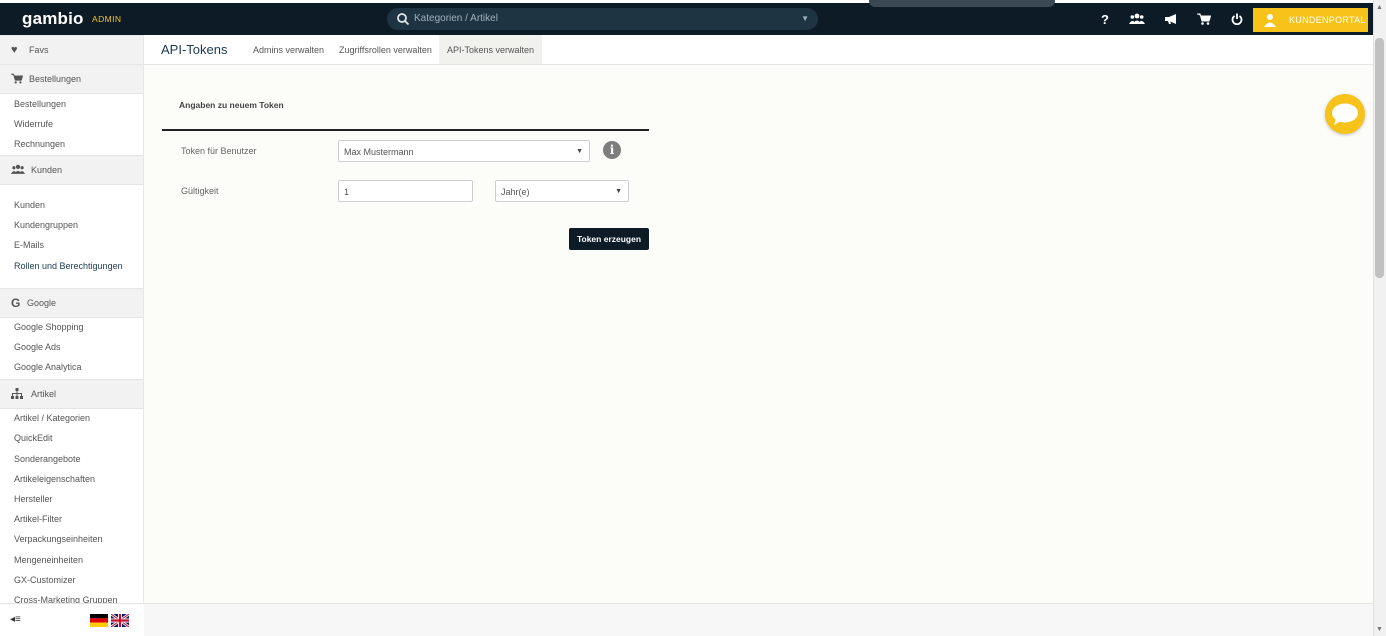 This screenshot has height=636, width=1386. I want to click on search-input: Kategorien / Artikel ▼, so click(602, 19).